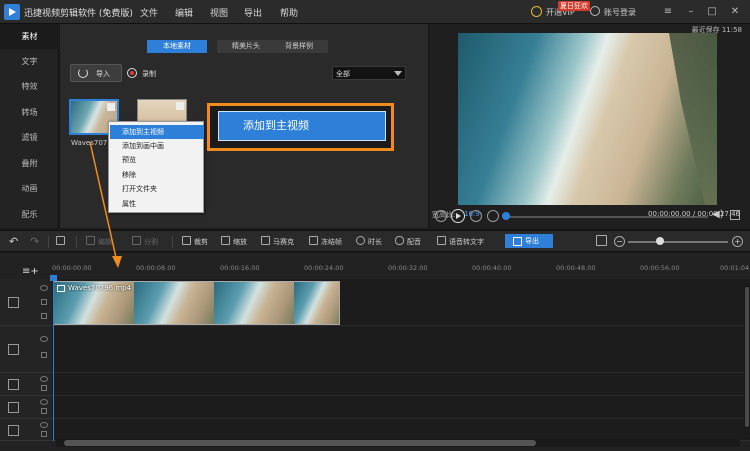 Image resolution: width=750 pixels, height=451 pixels. Describe the element at coordinates (29, 137) in the screenshot. I see `sidebar-item-filters: 滤镜` at that location.